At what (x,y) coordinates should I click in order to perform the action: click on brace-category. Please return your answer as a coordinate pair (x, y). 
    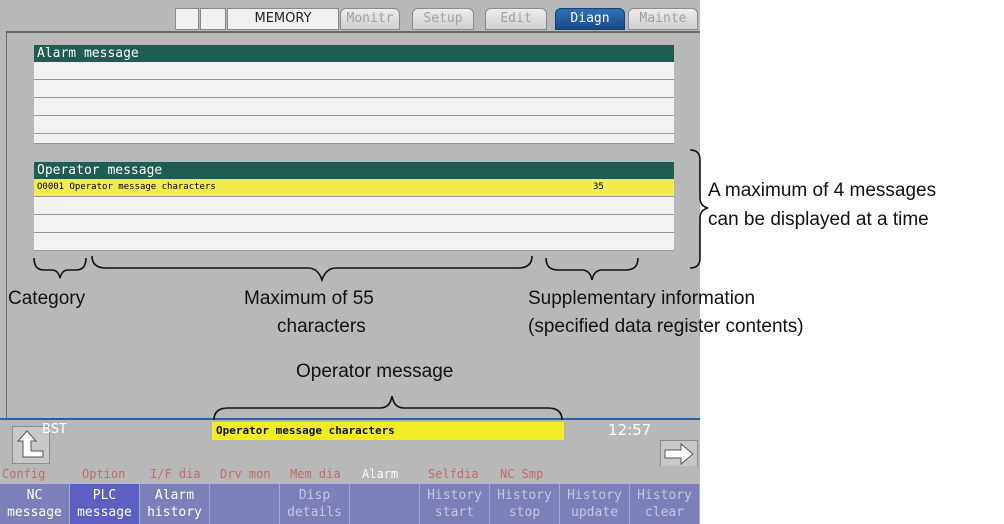
    Looking at the image, I should click on (60, 268).